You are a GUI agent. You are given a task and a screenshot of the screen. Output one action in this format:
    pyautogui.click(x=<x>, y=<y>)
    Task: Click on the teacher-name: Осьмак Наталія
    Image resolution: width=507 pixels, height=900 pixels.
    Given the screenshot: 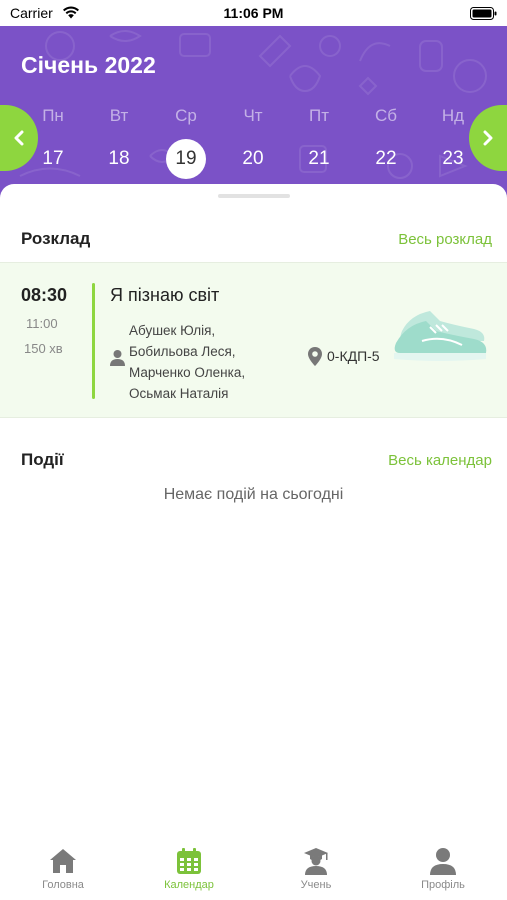 What is the action you would take?
    pyautogui.click(x=179, y=393)
    